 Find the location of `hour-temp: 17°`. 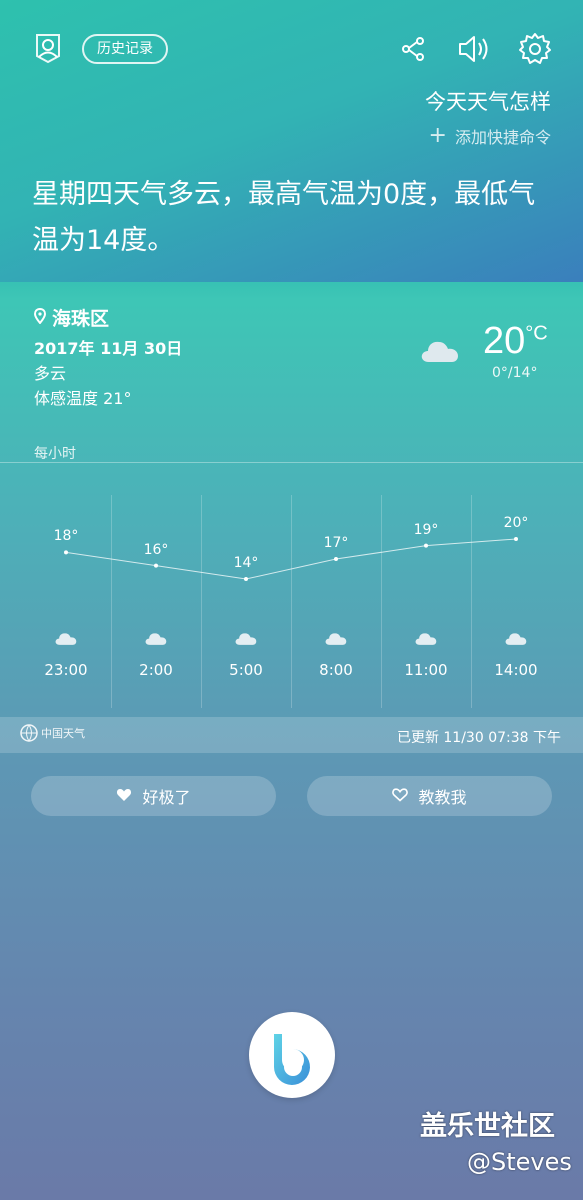

hour-temp: 17° is located at coordinates (336, 543).